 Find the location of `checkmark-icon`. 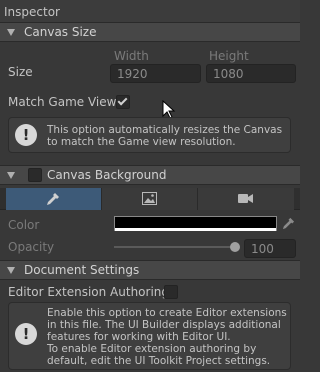

checkmark-icon is located at coordinates (122, 100).